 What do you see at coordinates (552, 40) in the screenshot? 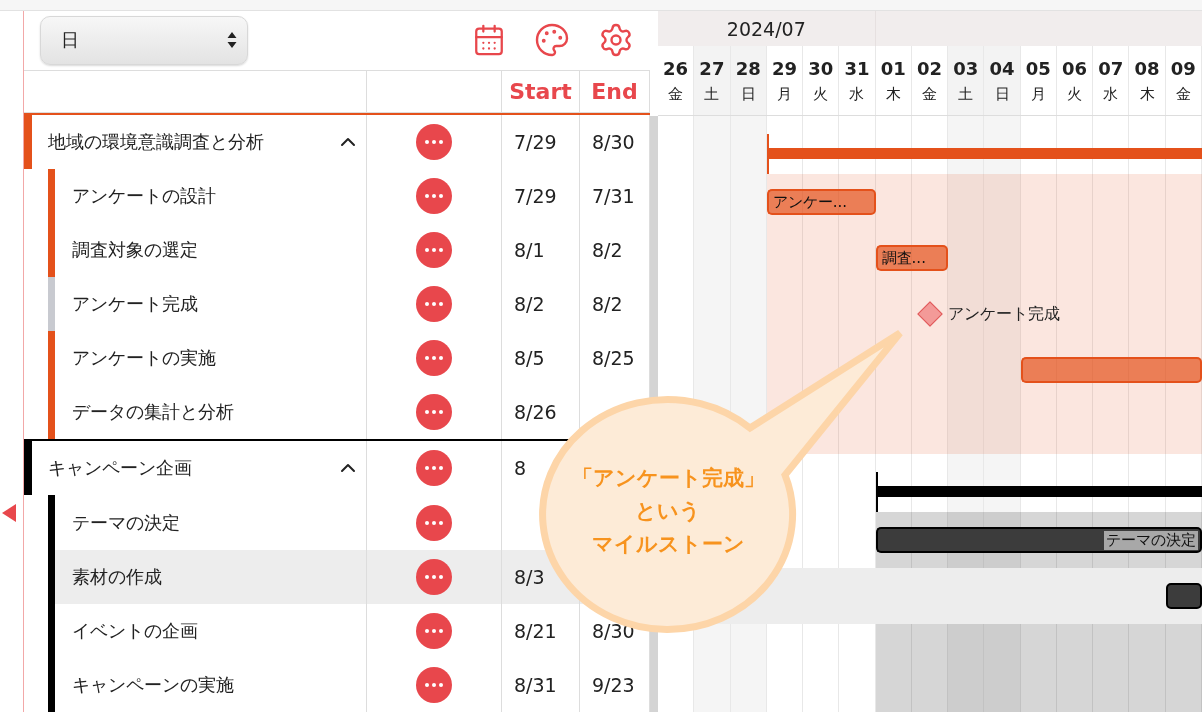
I see `palette-icon` at bounding box center [552, 40].